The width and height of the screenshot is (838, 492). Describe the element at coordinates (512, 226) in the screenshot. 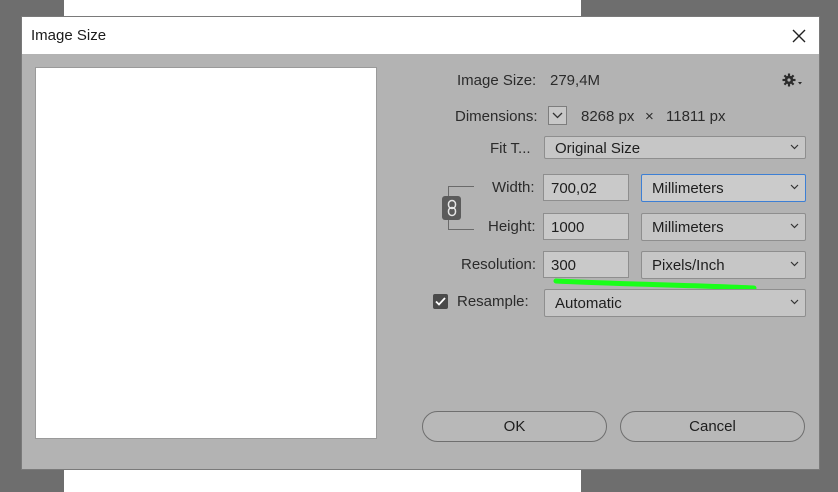

I see `height-label: Height:` at that location.